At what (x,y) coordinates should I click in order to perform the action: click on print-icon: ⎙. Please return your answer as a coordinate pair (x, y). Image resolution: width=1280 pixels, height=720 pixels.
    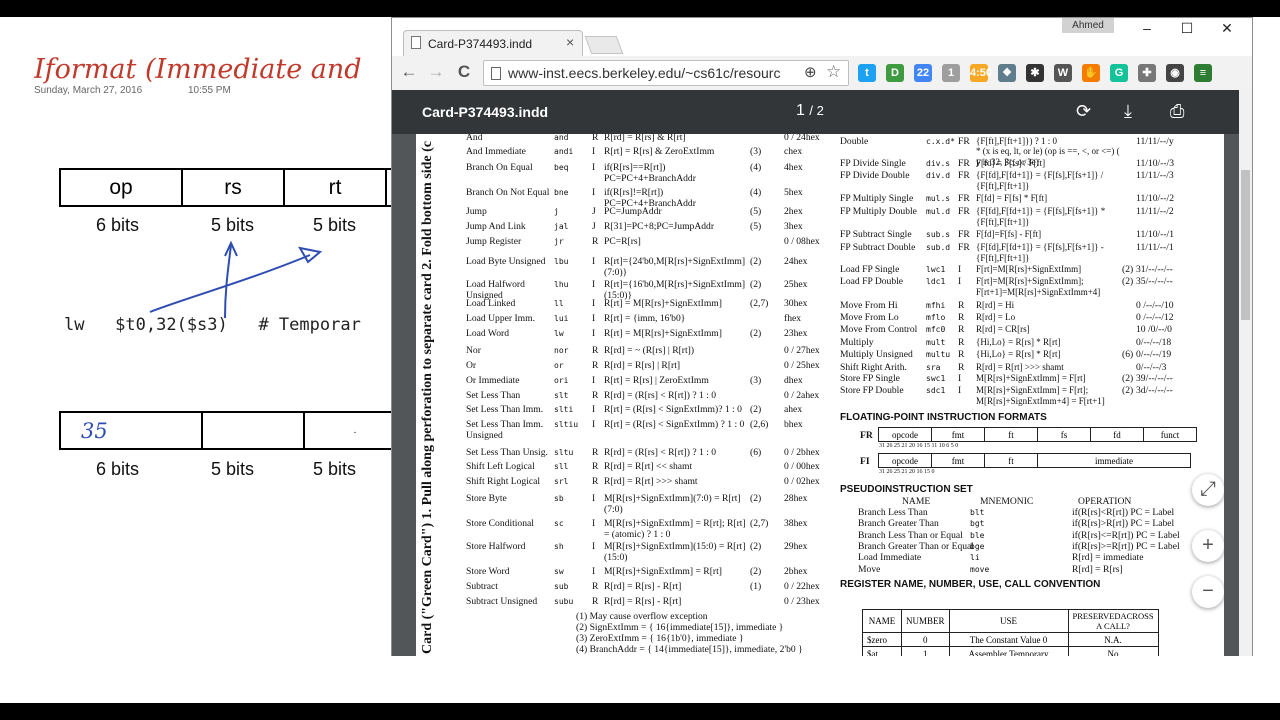
    Looking at the image, I should click on (1177, 111).